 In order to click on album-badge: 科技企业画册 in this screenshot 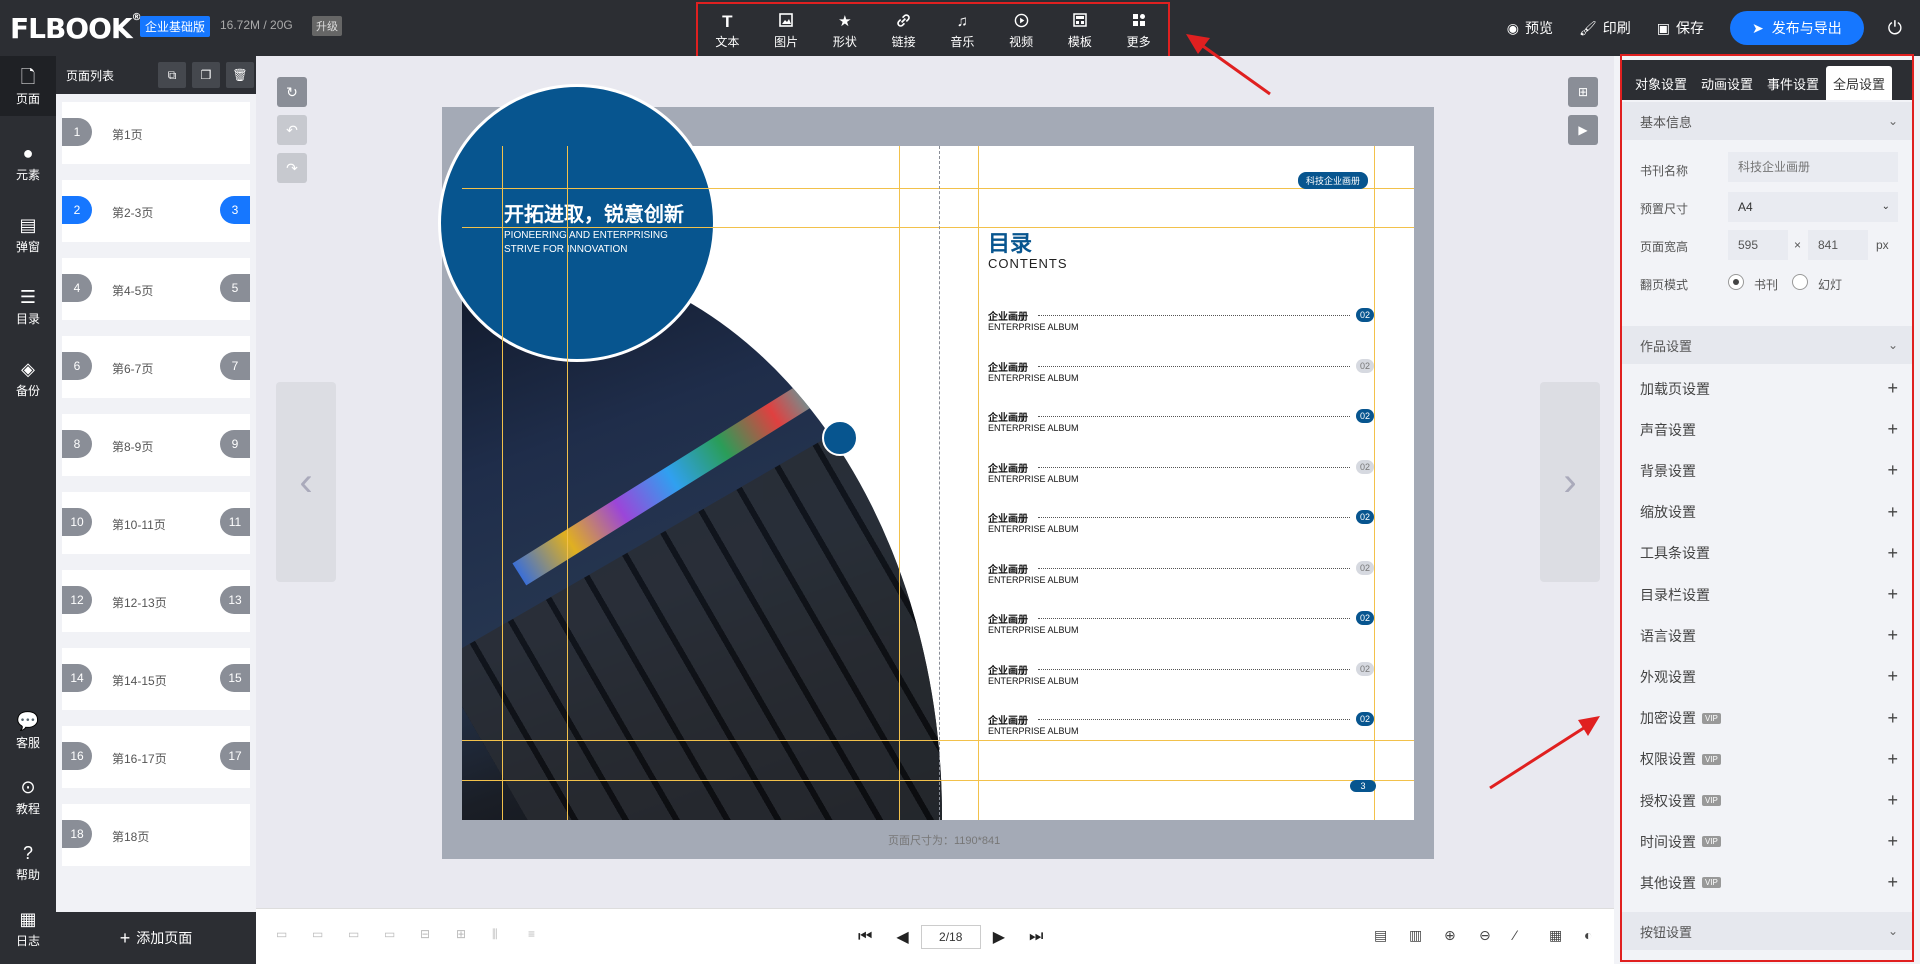, I will do `click(1333, 180)`.